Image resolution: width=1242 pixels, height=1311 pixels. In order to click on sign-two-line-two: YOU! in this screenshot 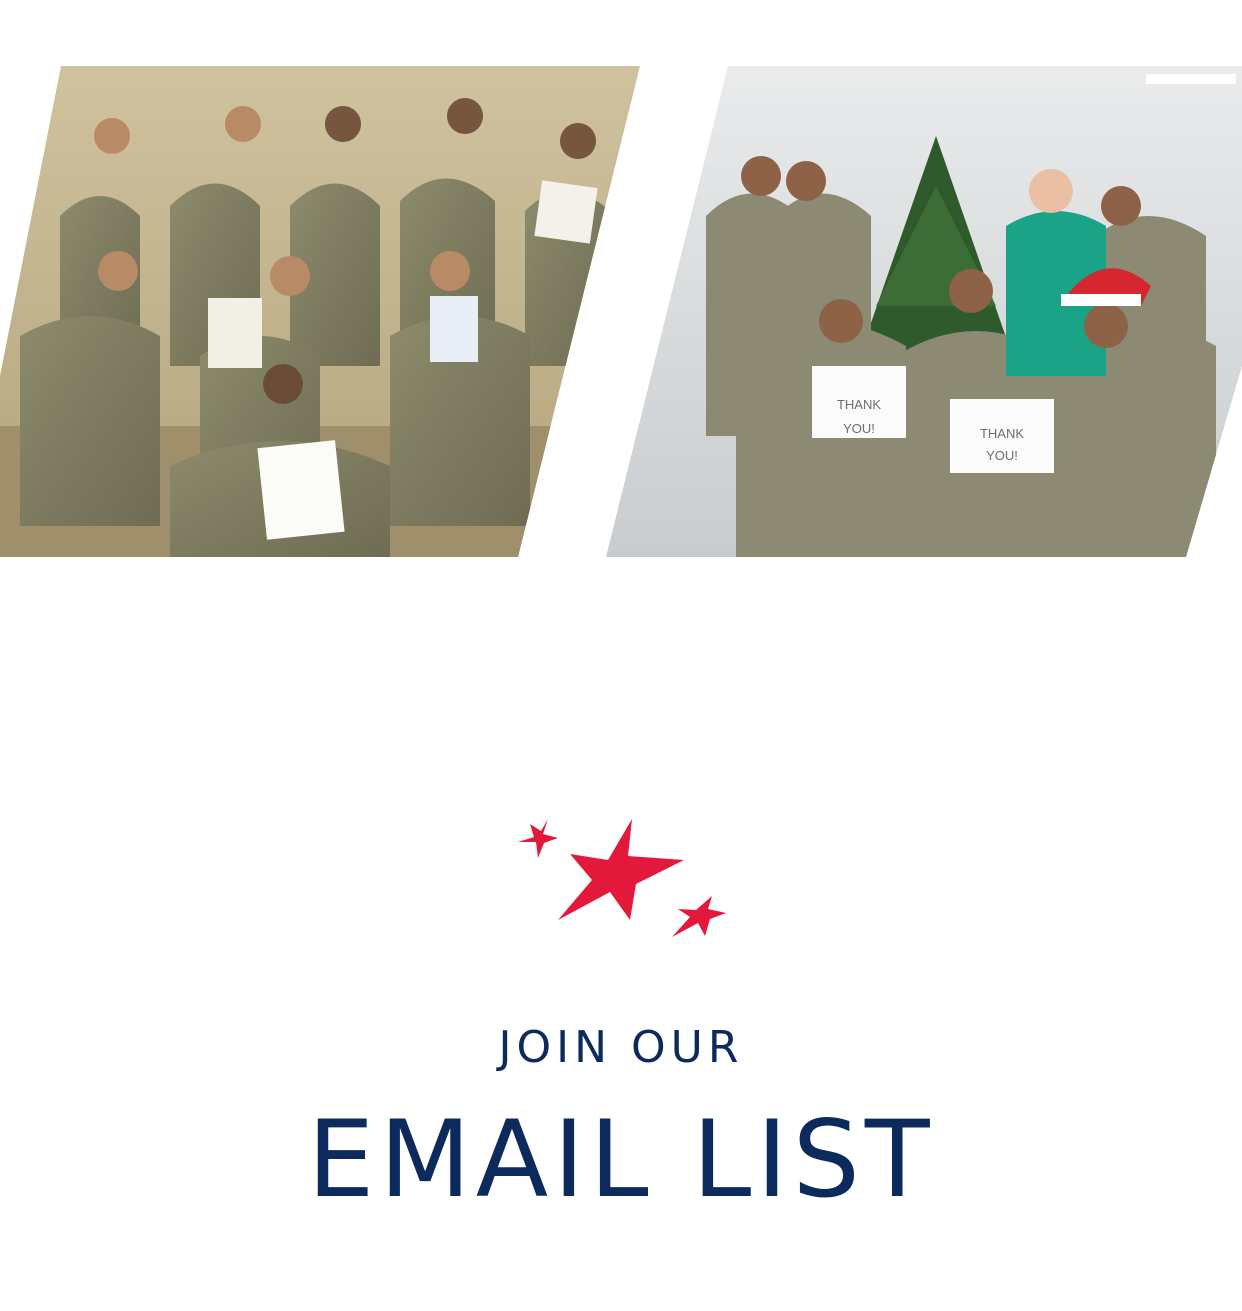, I will do `click(1002, 455)`.